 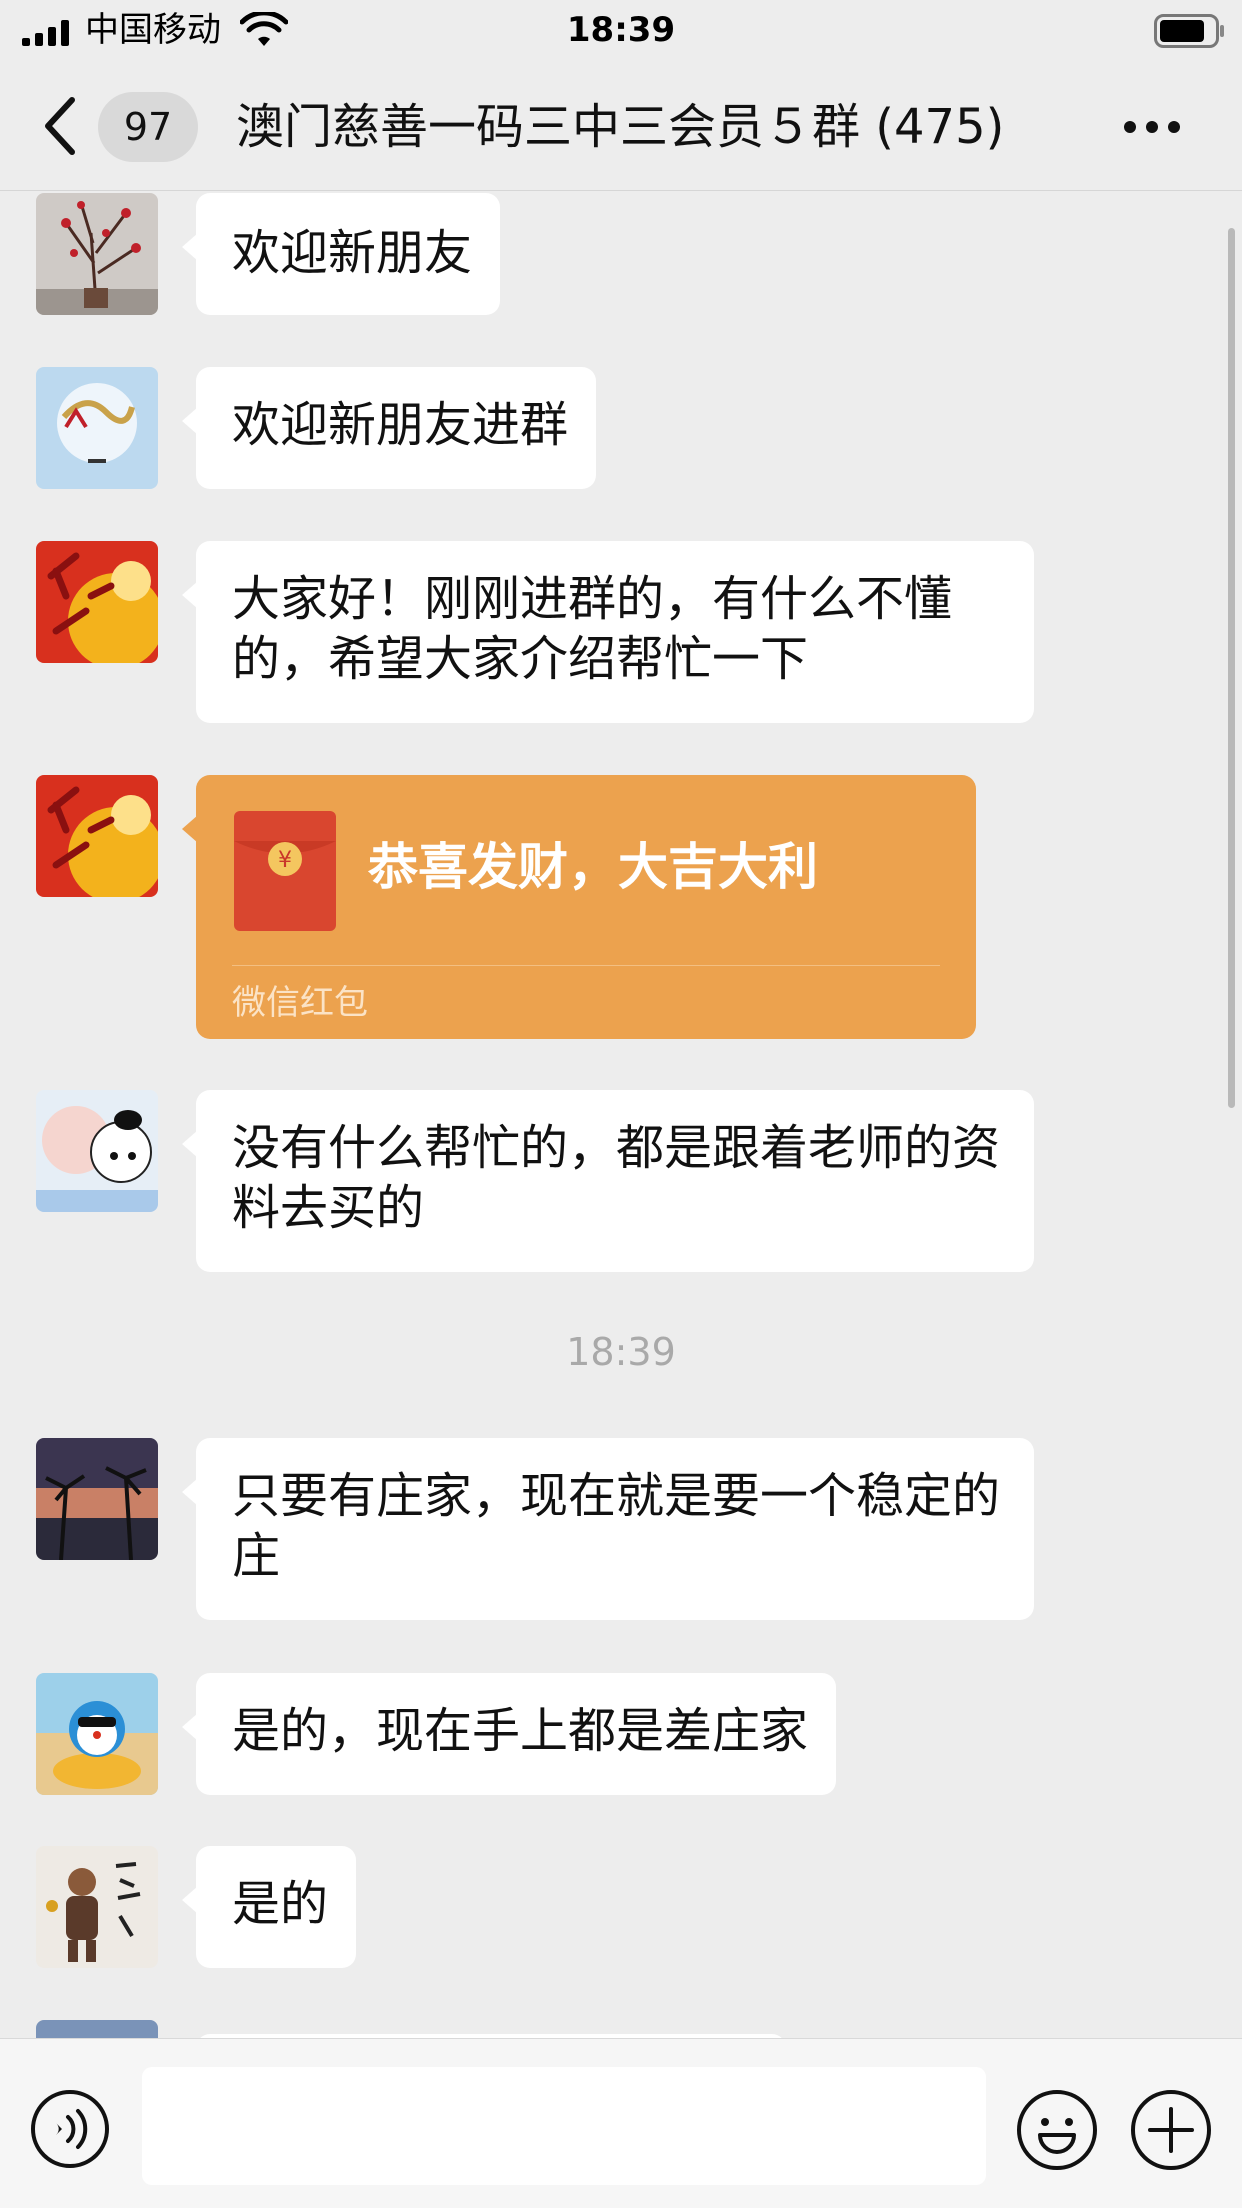 I want to click on dragon-moon-avatar, so click(x=97, y=428).